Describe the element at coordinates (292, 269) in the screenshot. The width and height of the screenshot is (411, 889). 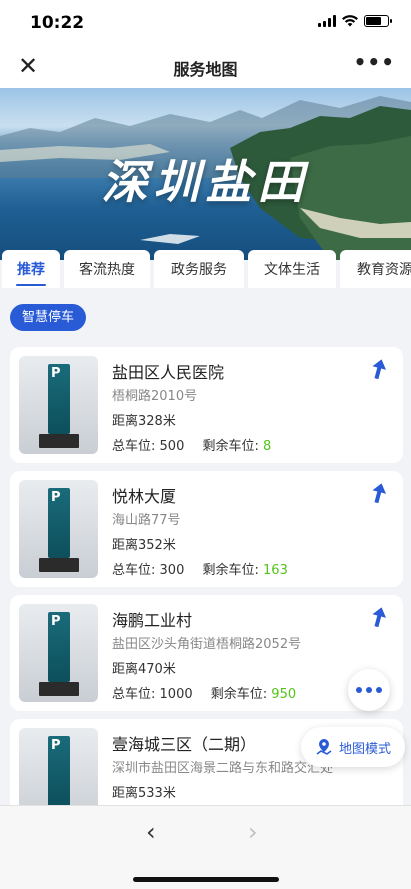
I see `tab-culture-sports: 文体生活` at that location.